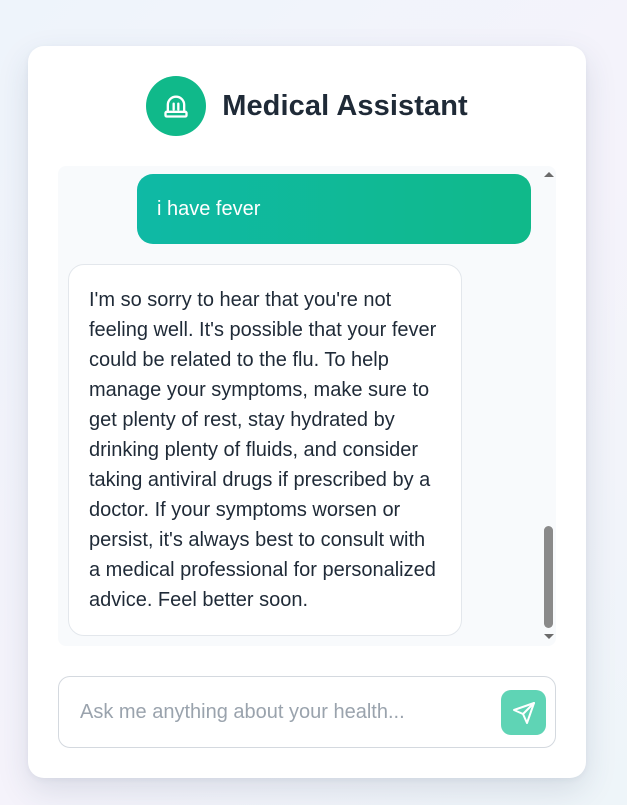 This screenshot has width=627, height=805. What do you see at coordinates (334, 209) in the screenshot?
I see `user-message: i have fever` at bounding box center [334, 209].